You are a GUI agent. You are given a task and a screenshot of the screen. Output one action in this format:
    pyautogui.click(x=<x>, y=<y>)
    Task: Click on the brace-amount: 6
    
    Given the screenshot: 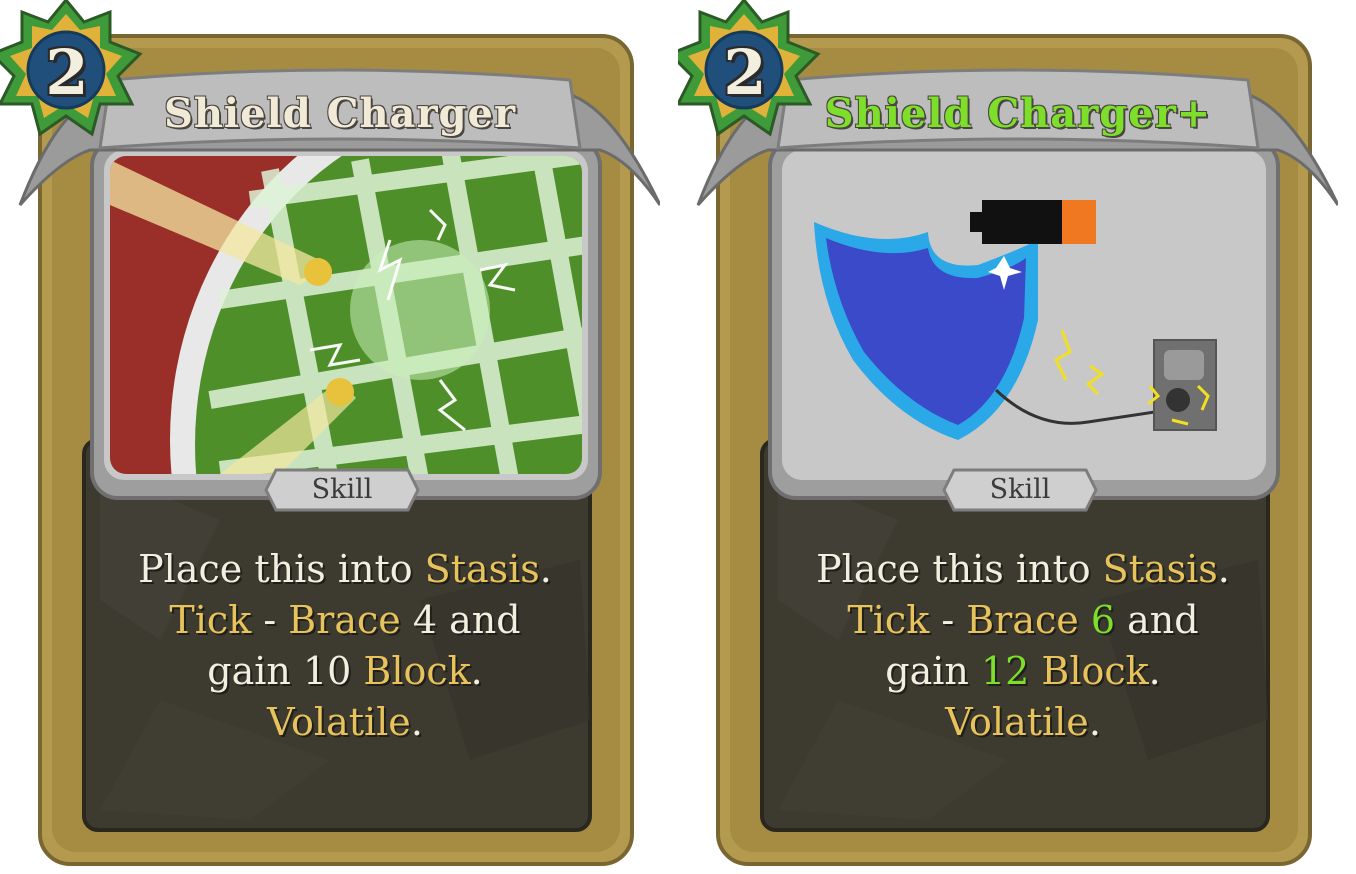 What is the action you would take?
    pyautogui.click(x=1097, y=620)
    